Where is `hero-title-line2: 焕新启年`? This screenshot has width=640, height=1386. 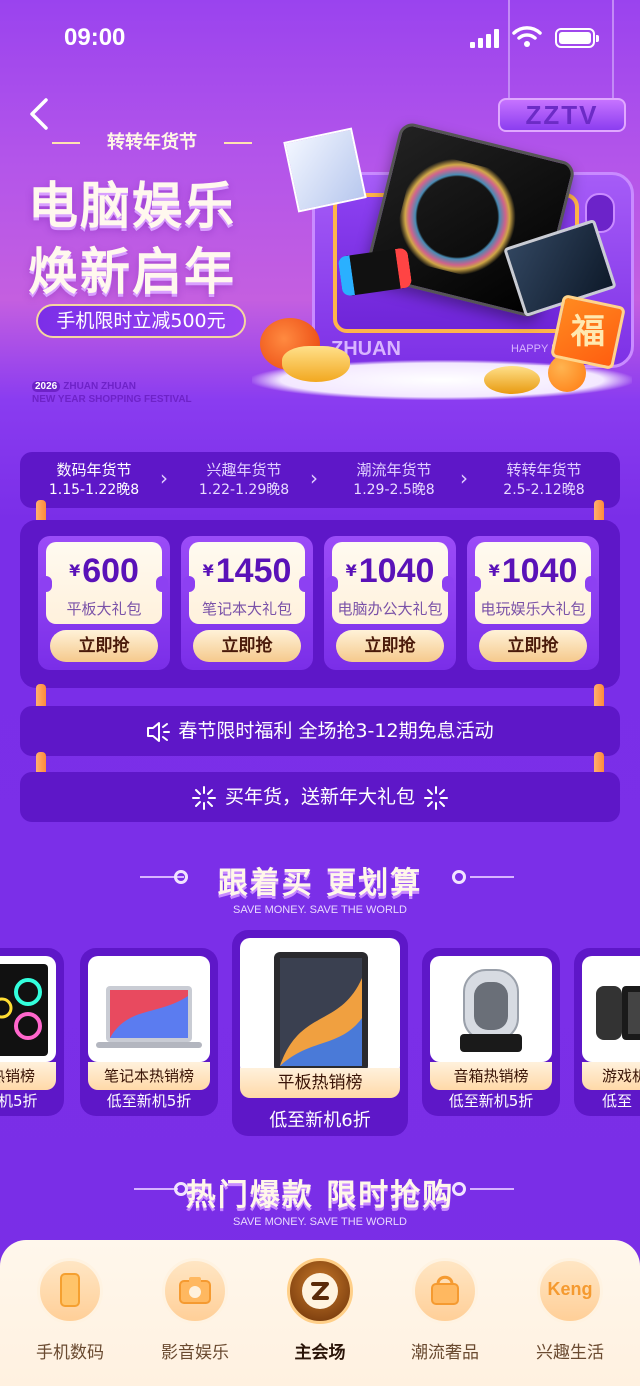 hero-title-line2: 焕新启年 is located at coordinates (132, 272).